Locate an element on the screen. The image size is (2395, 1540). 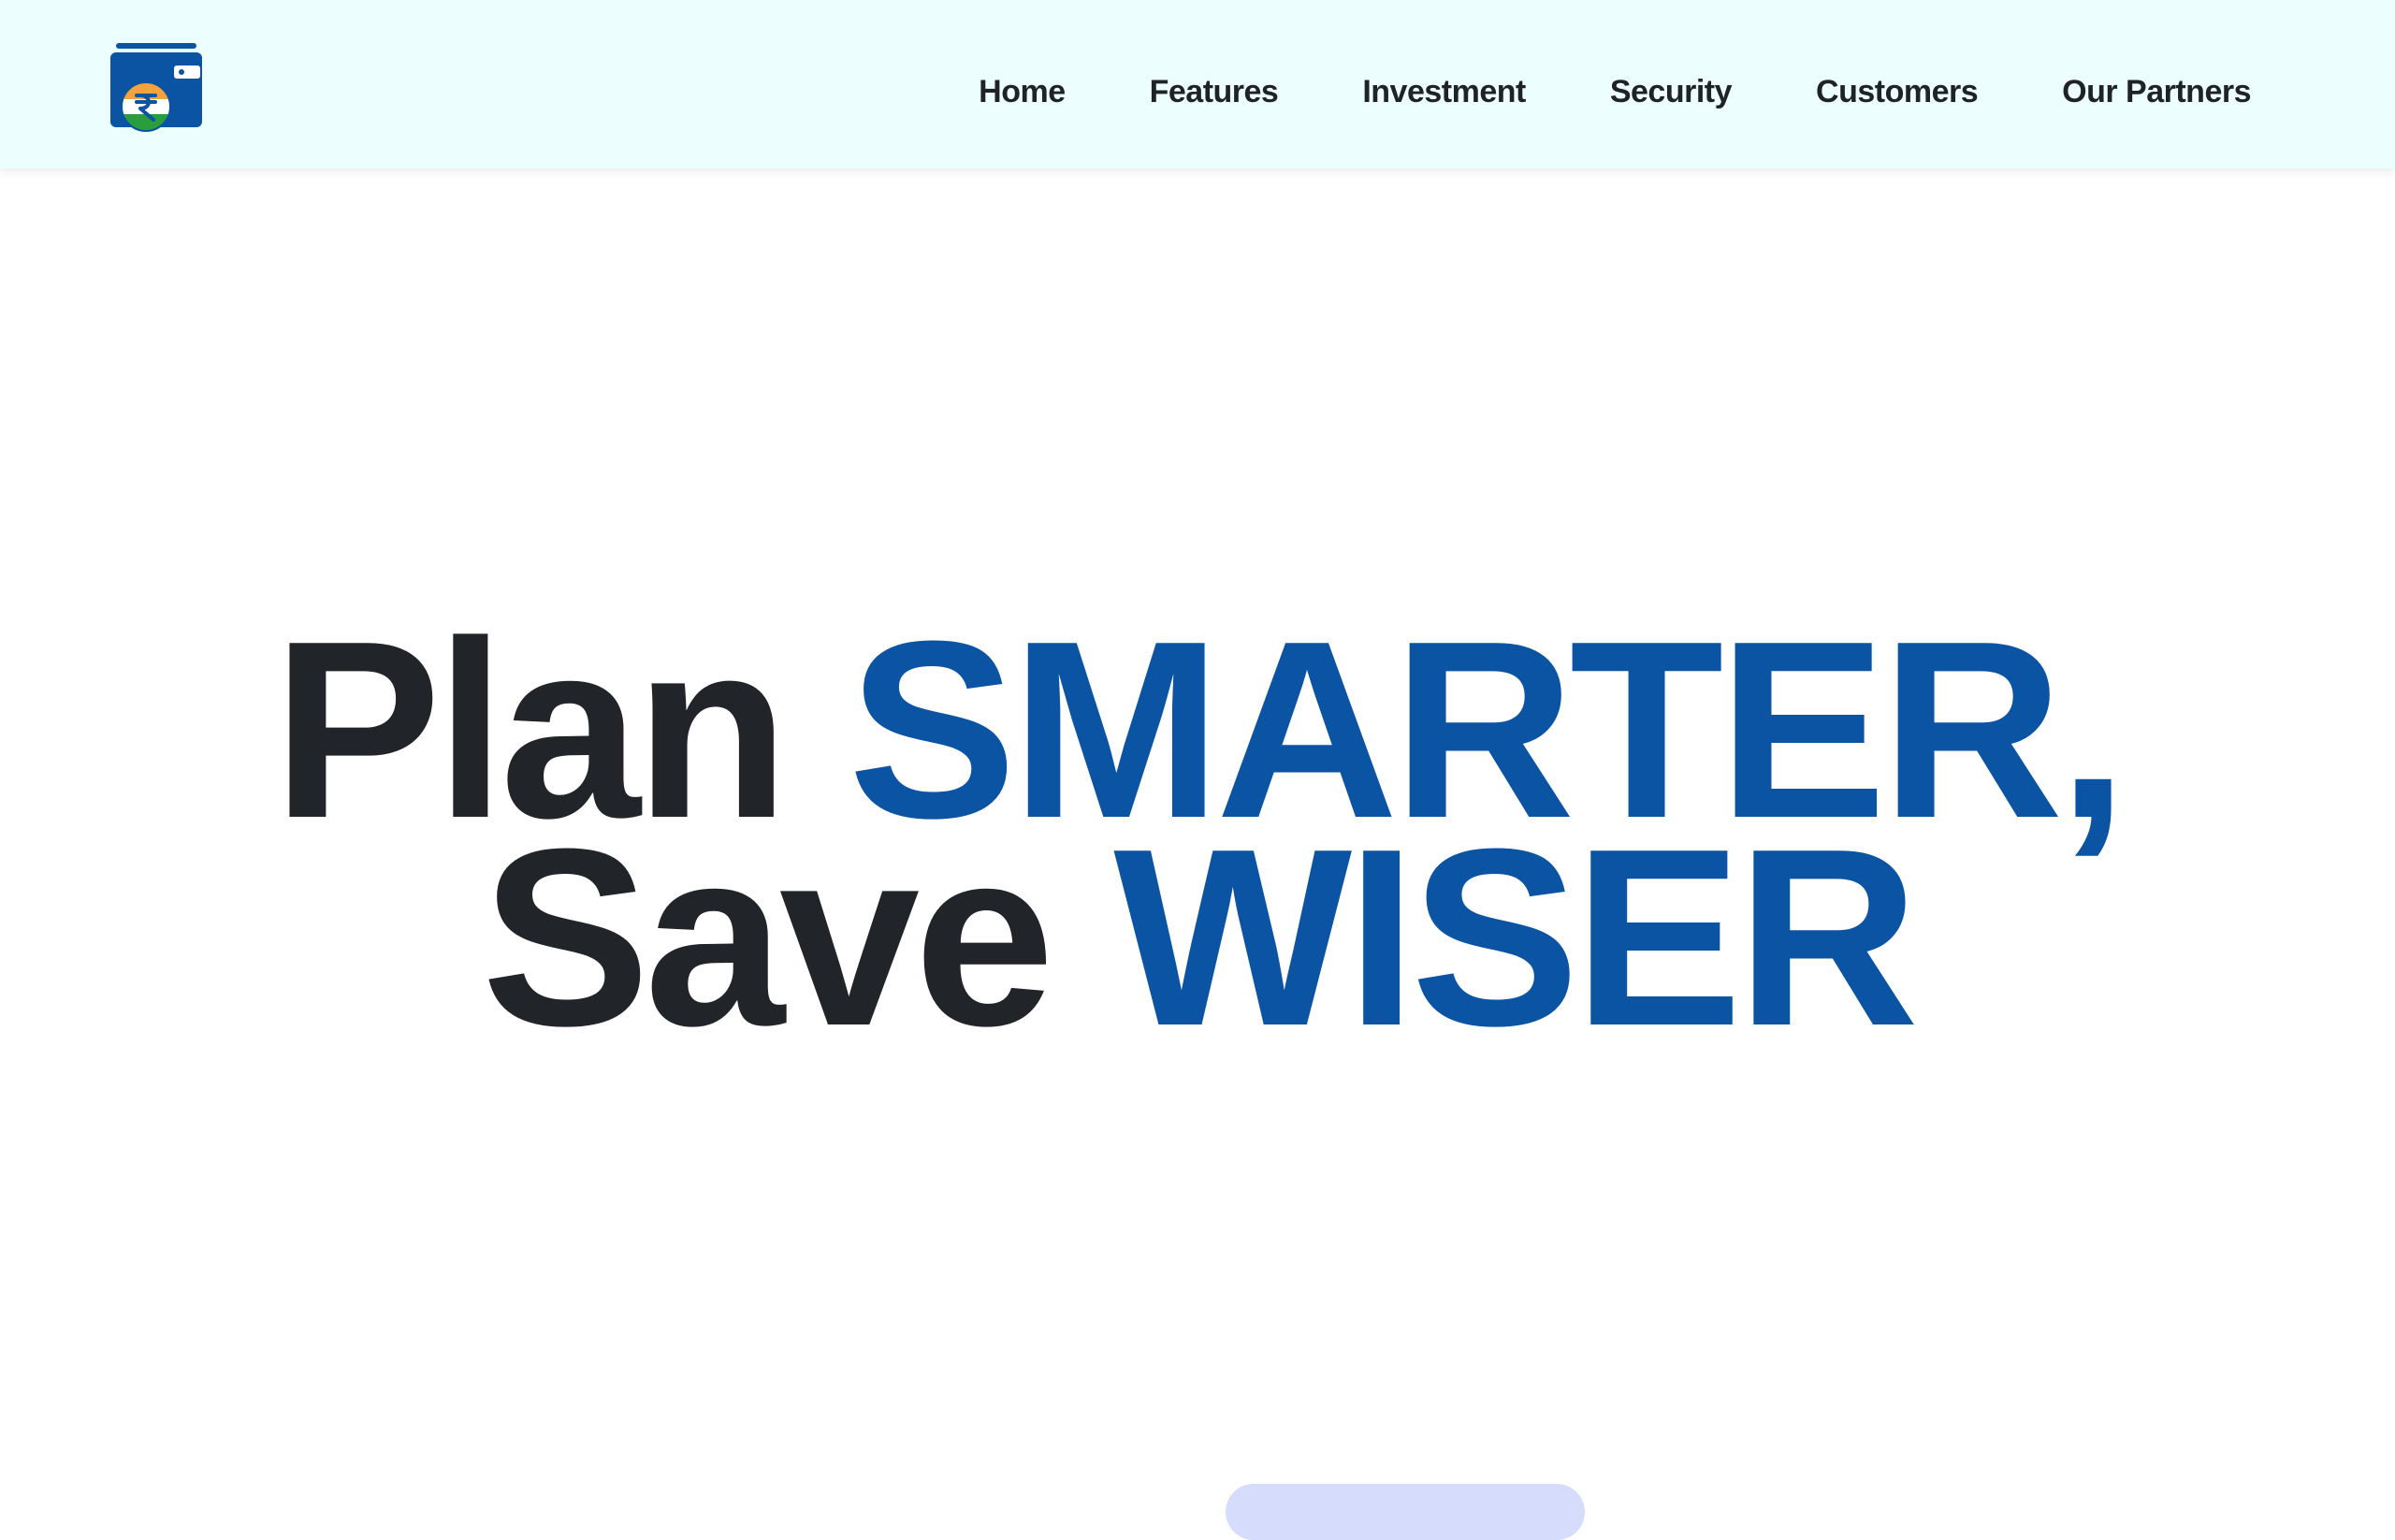
nav-link-our-partners: Our Partners is located at coordinates (2156, 92).